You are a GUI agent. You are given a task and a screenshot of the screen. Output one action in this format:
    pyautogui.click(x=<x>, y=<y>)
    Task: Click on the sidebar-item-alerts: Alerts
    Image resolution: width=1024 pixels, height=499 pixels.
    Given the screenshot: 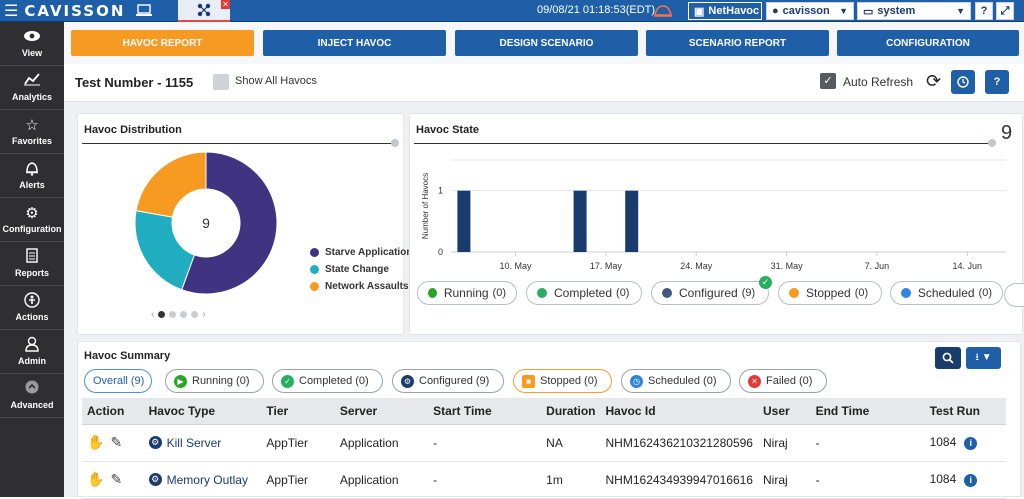 What is the action you would take?
    pyautogui.click(x=32, y=176)
    